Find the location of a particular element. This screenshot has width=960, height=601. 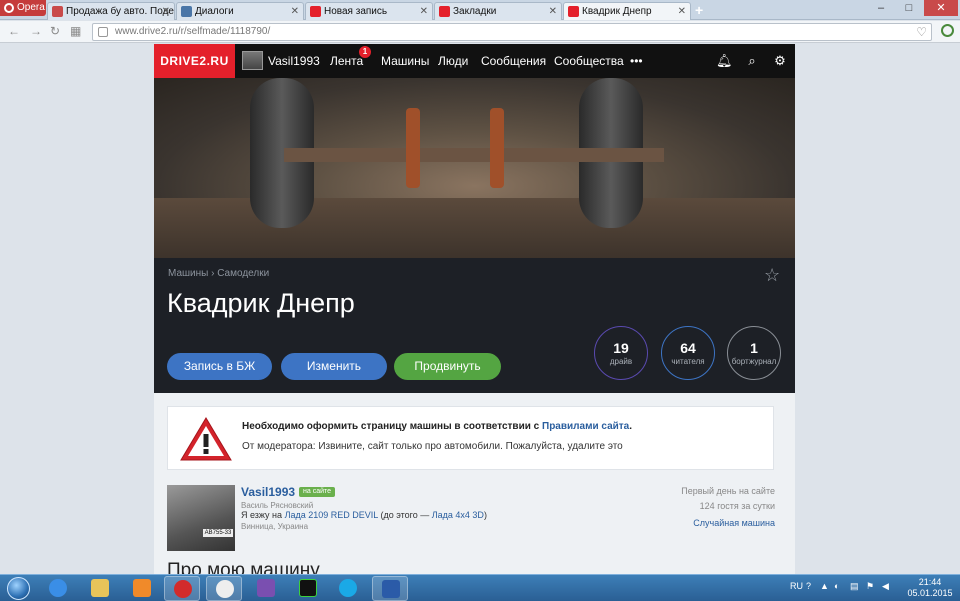

flag-icon: ⚑ is located at coordinates (870, 586).